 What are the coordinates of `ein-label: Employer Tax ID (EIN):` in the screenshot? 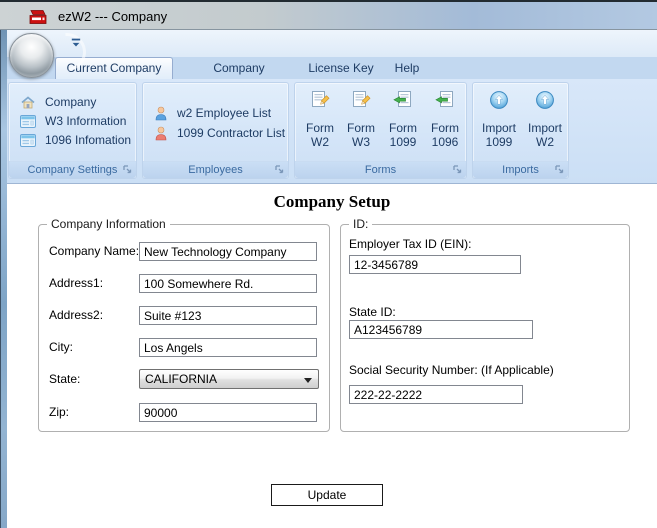 It's located at (410, 244).